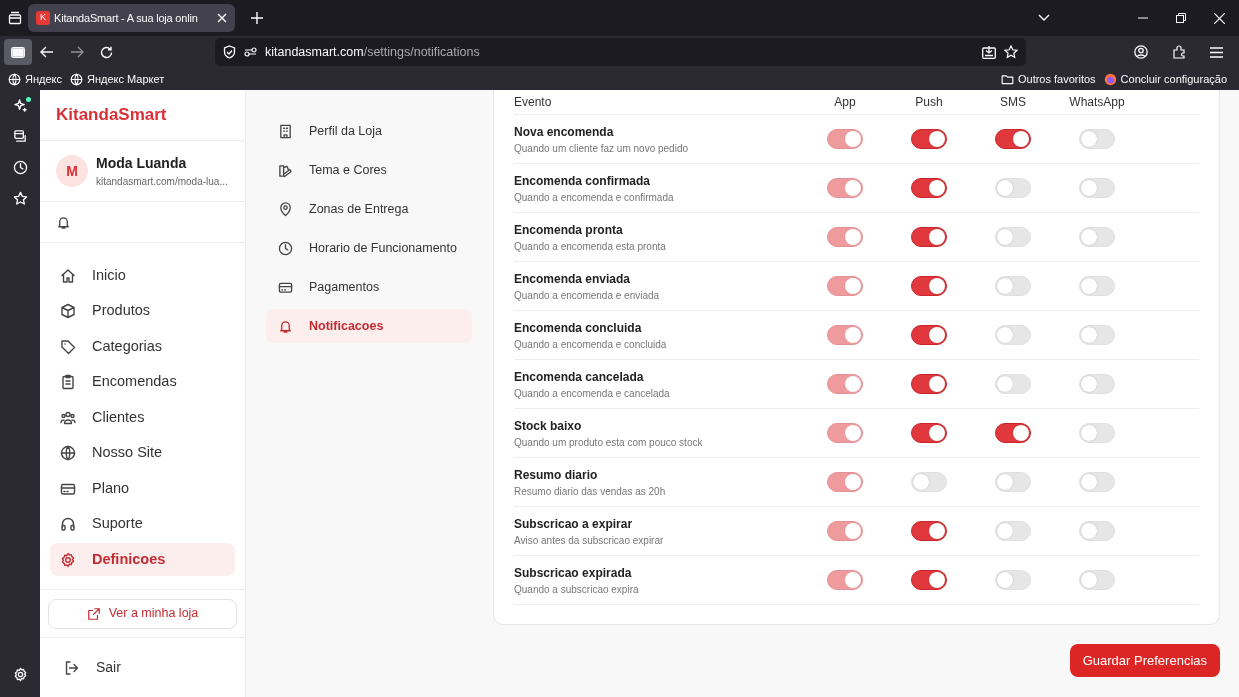 The width and height of the screenshot is (1239, 697). Describe the element at coordinates (72, 171) in the screenshot. I see `store-avatar: M` at that location.